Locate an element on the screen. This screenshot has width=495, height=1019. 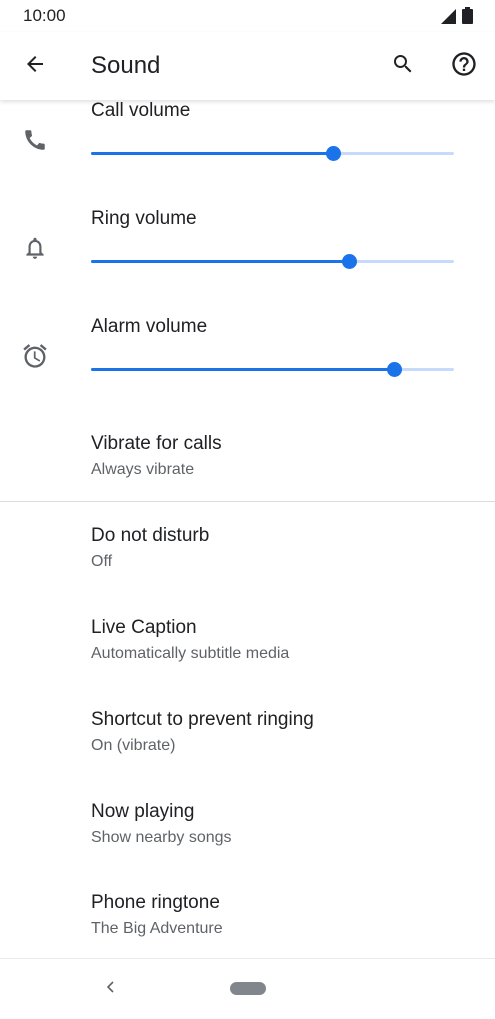
section-divider is located at coordinates (247, 501).